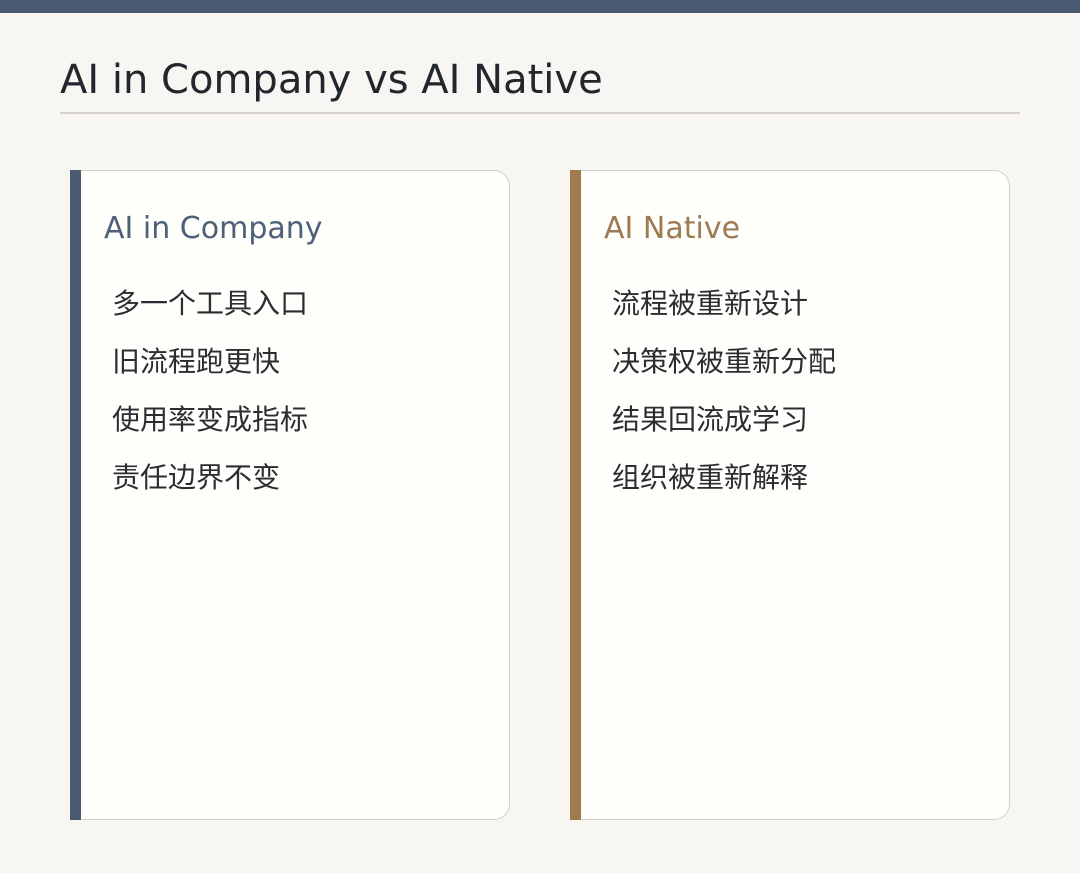 The height and width of the screenshot is (873, 1080). Describe the element at coordinates (210, 419) in the screenshot. I see `list-item: 使用率变成指标` at that location.